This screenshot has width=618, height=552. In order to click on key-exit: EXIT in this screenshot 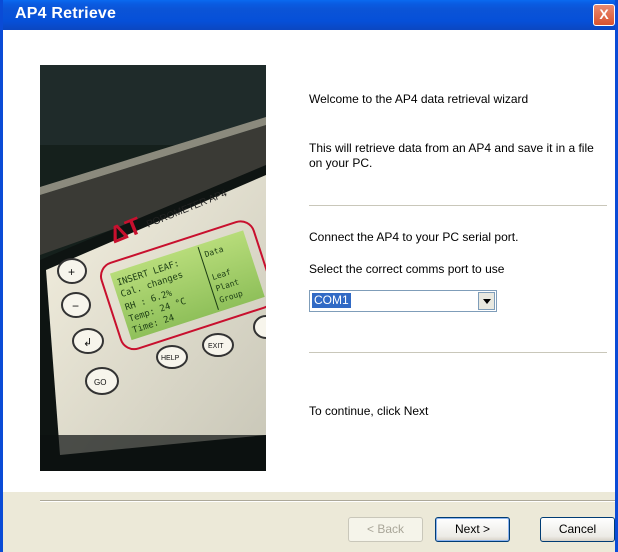, I will do `click(216, 346)`.